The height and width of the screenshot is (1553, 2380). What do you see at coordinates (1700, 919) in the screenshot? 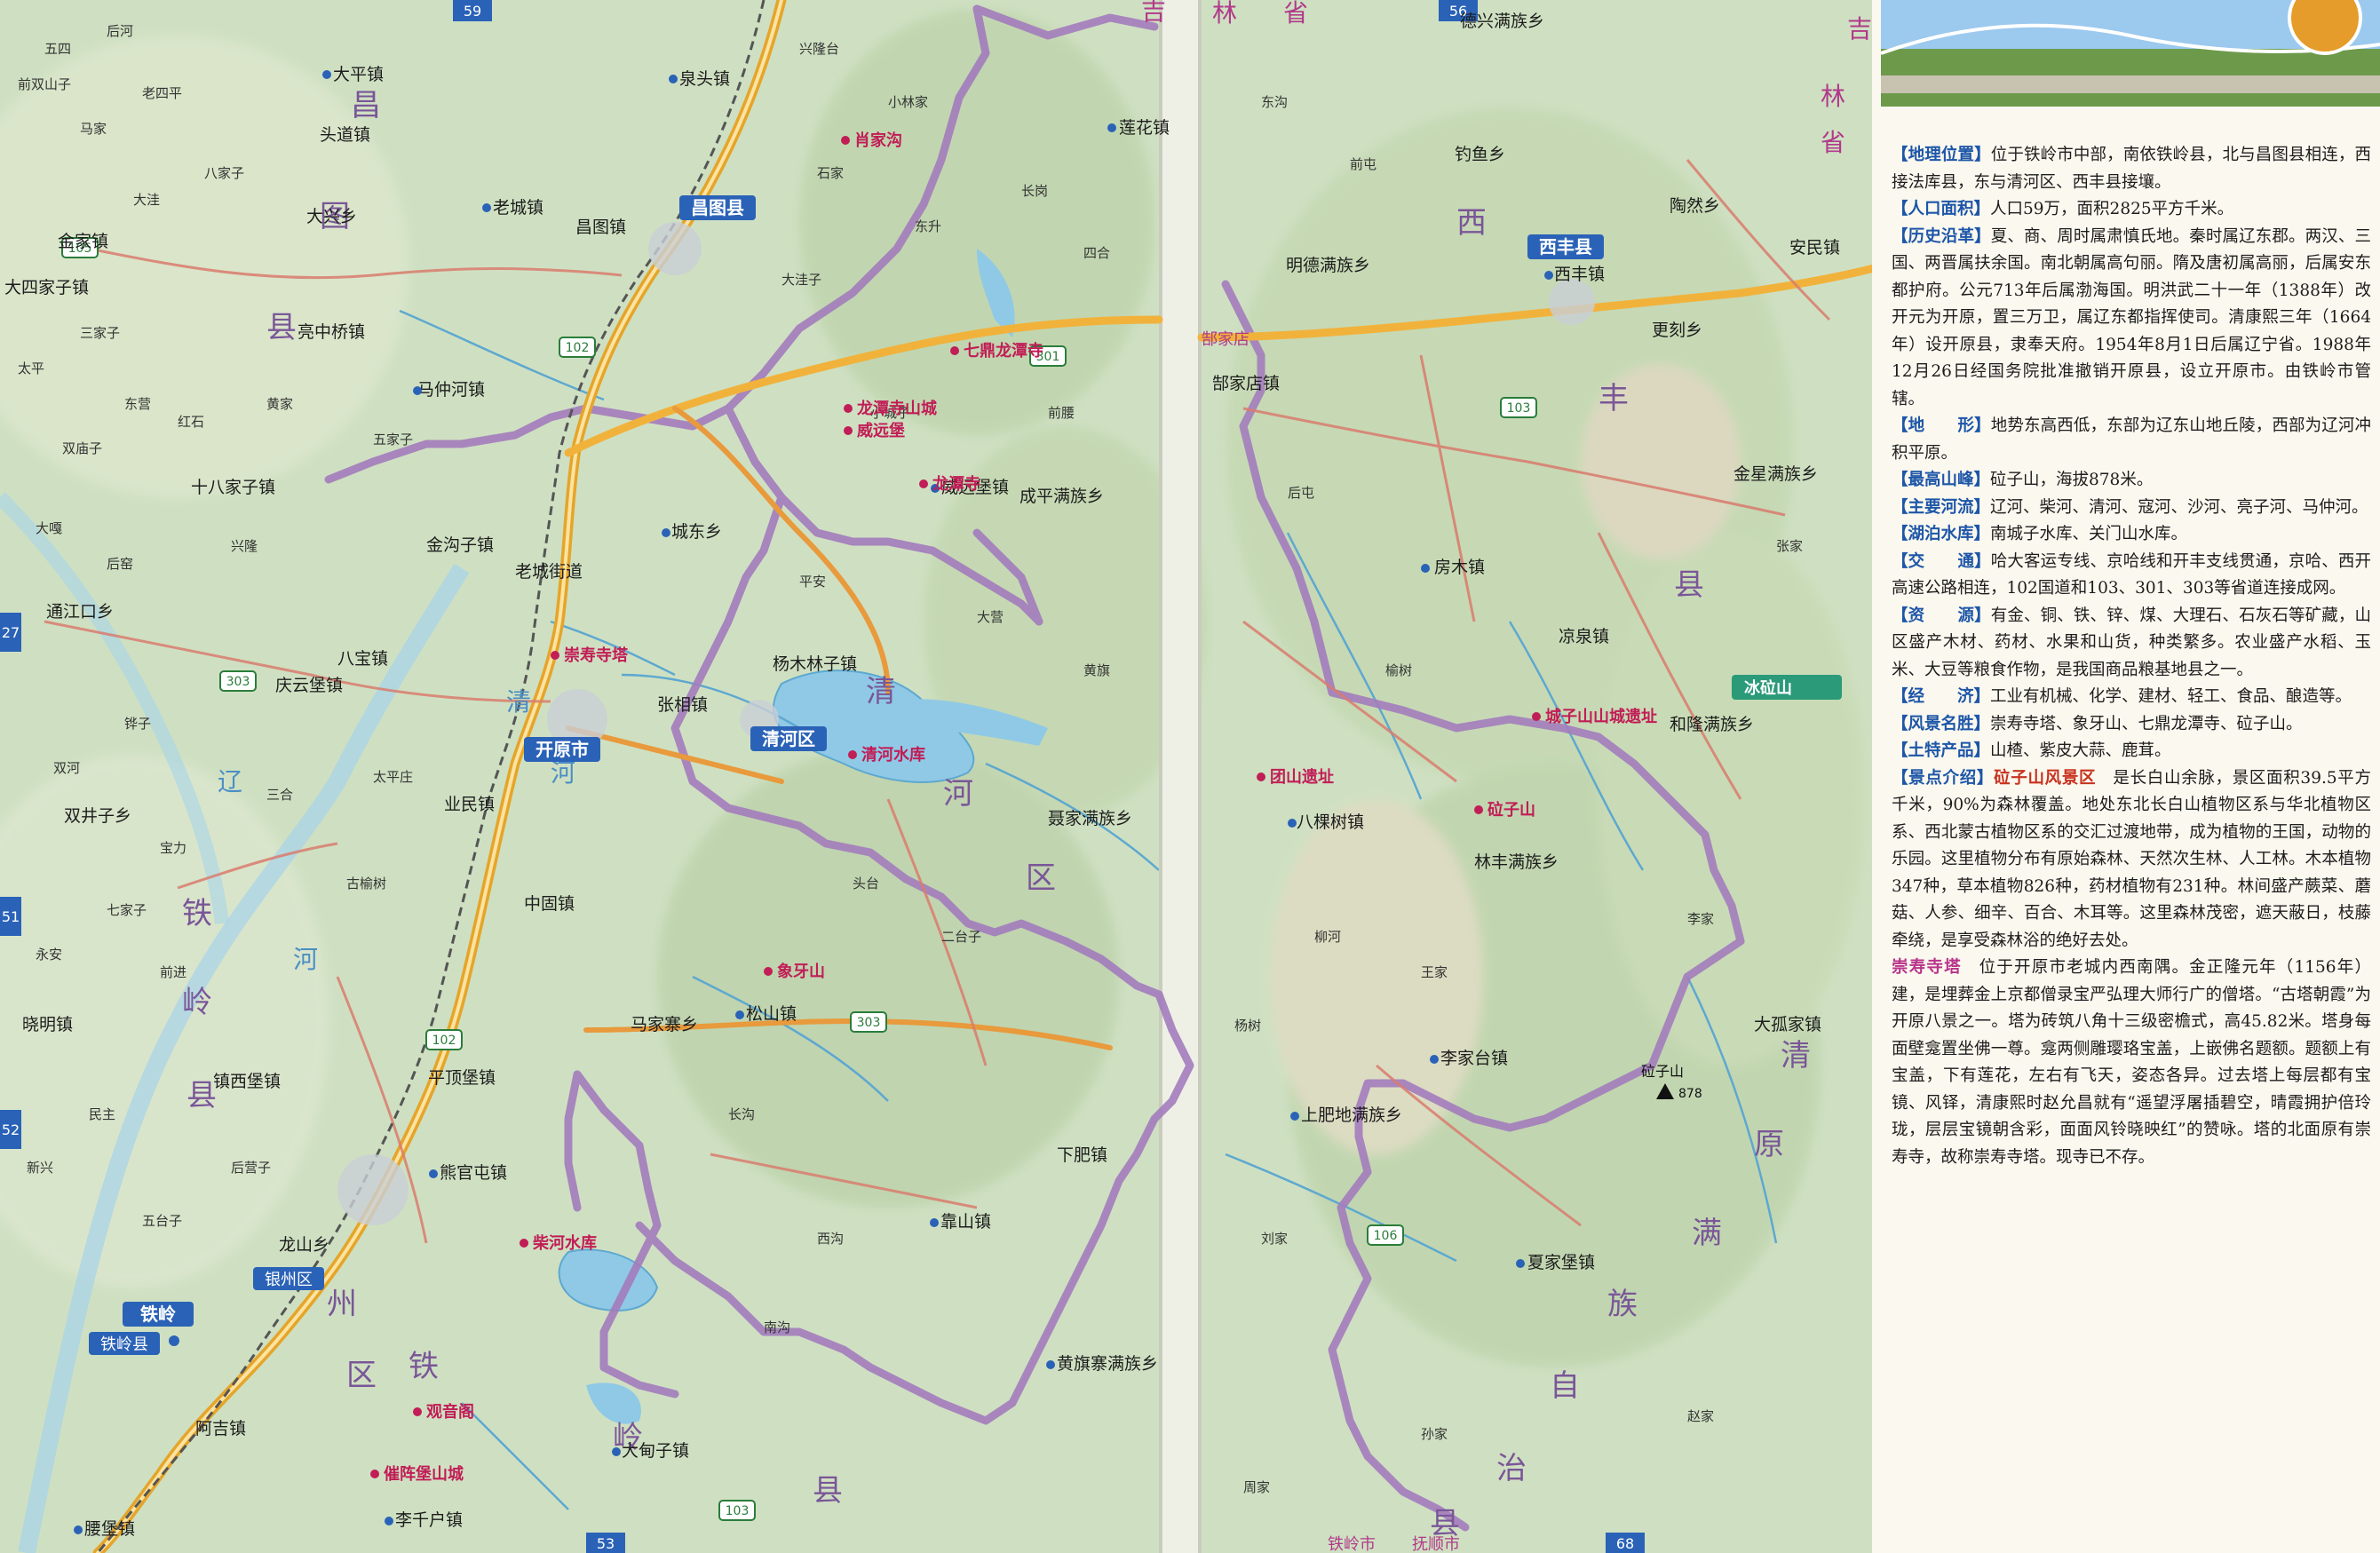
I see `svg-text: 李家` at bounding box center [1700, 919].